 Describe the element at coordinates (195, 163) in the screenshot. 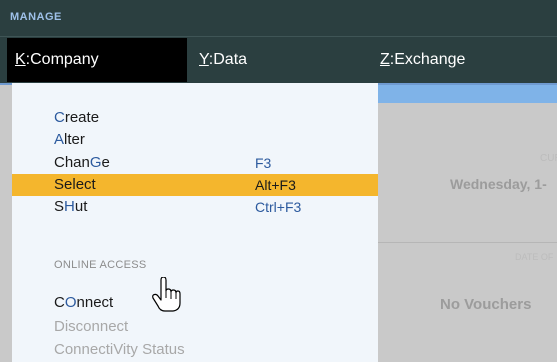

I see `menu-item-change: ChanGe F3` at that location.